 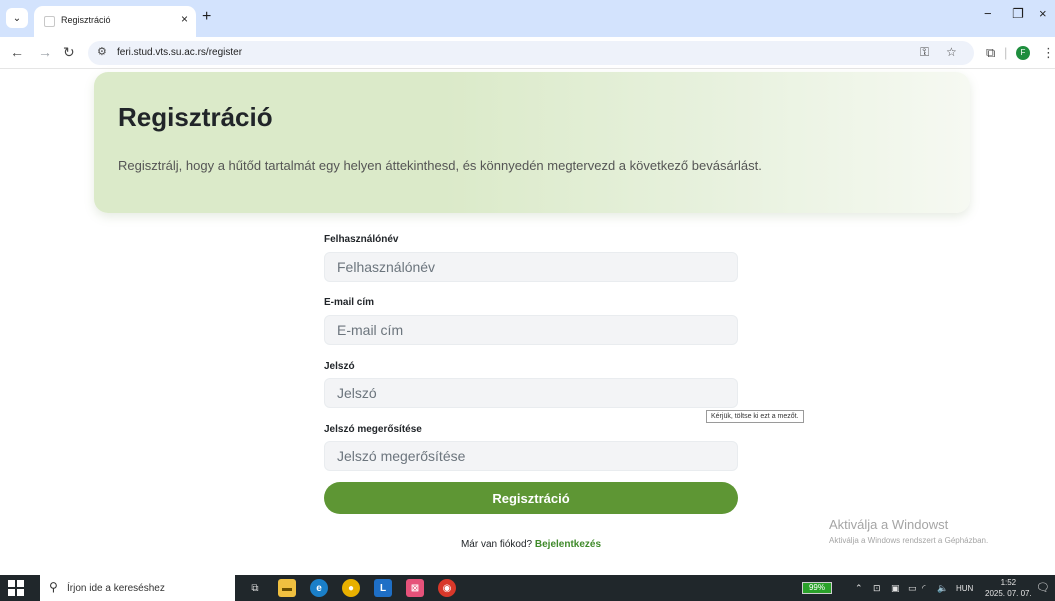 What do you see at coordinates (447, 588) in the screenshot?
I see `red-app-icon: ◉` at bounding box center [447, 588].